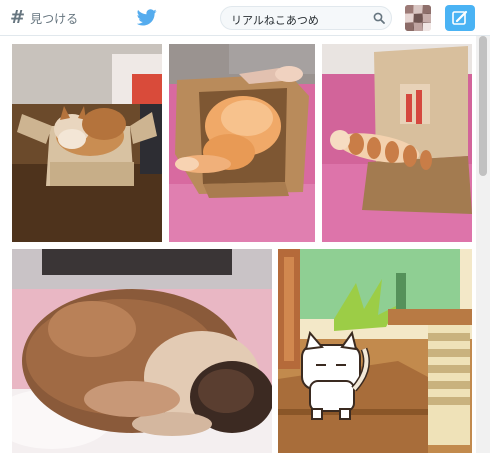  Describe the element at coordinates (483, 244) in the screenshot. I see `page-scrollbar` at that location.